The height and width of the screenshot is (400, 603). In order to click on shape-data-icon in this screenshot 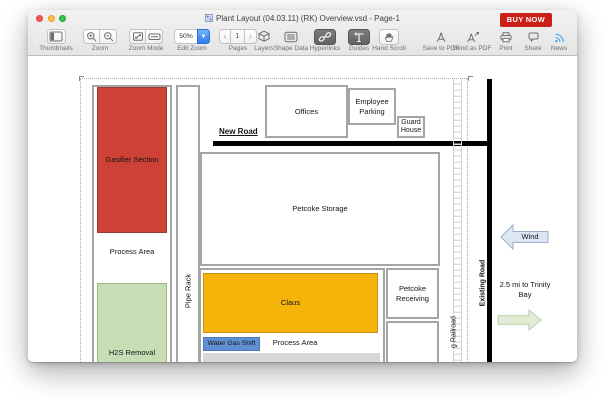, I will do `click(291, 36)`.